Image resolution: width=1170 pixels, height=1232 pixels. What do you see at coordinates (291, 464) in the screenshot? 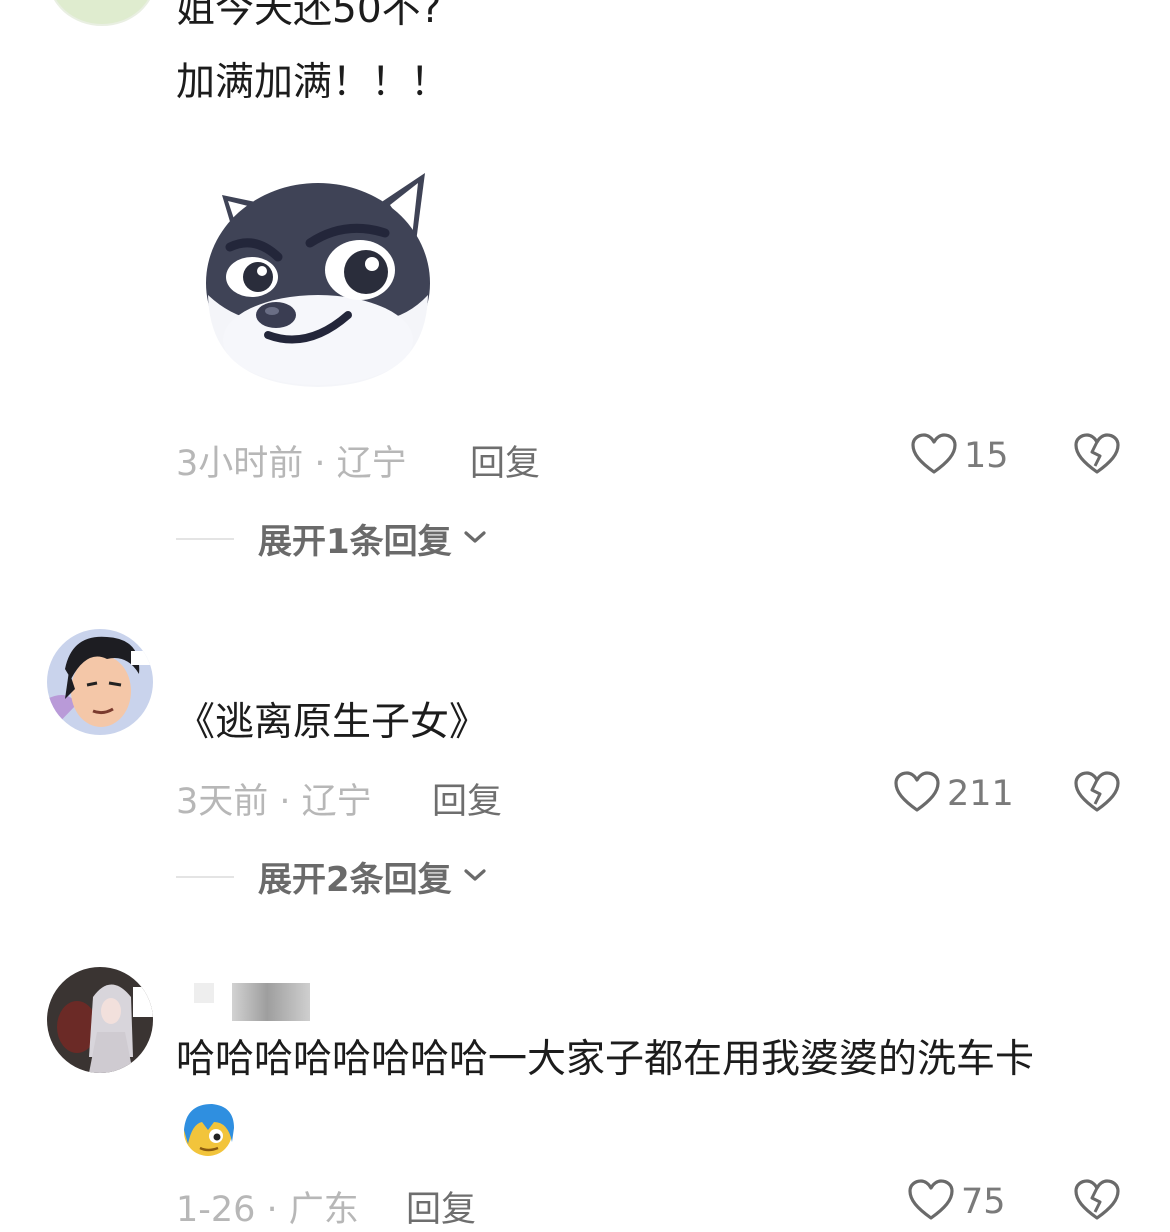
I see `comment-time-location: 3小时前 · 辽宁` at bounding box center [291, 464].